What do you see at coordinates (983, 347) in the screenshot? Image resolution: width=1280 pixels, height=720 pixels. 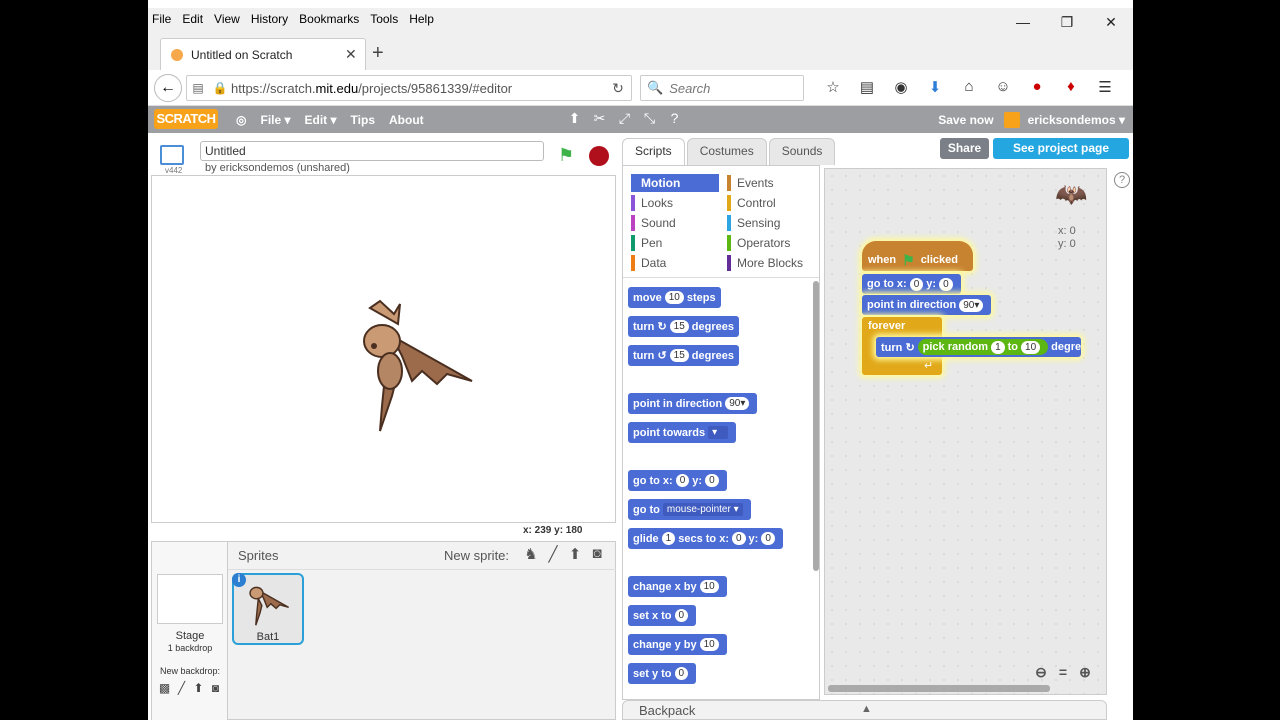 I see `pick-random-block: pick random 1 to 10` at bounding box center [983, 347].